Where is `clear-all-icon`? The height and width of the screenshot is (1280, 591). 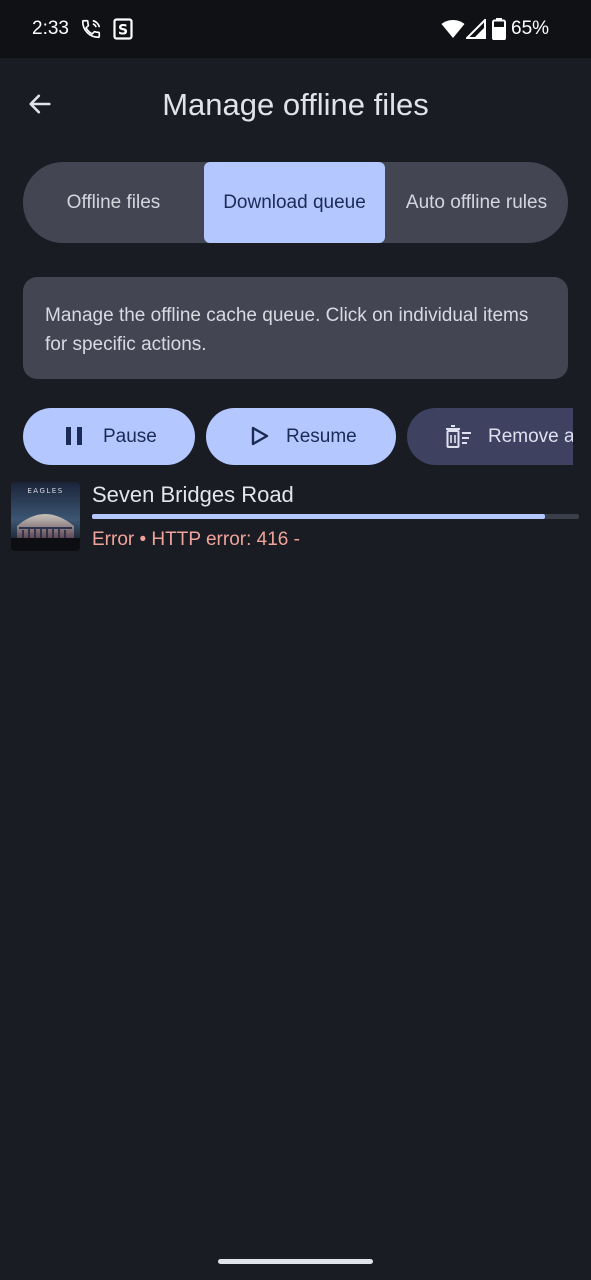
clear-all-icon is located at coordinates (458, 440).